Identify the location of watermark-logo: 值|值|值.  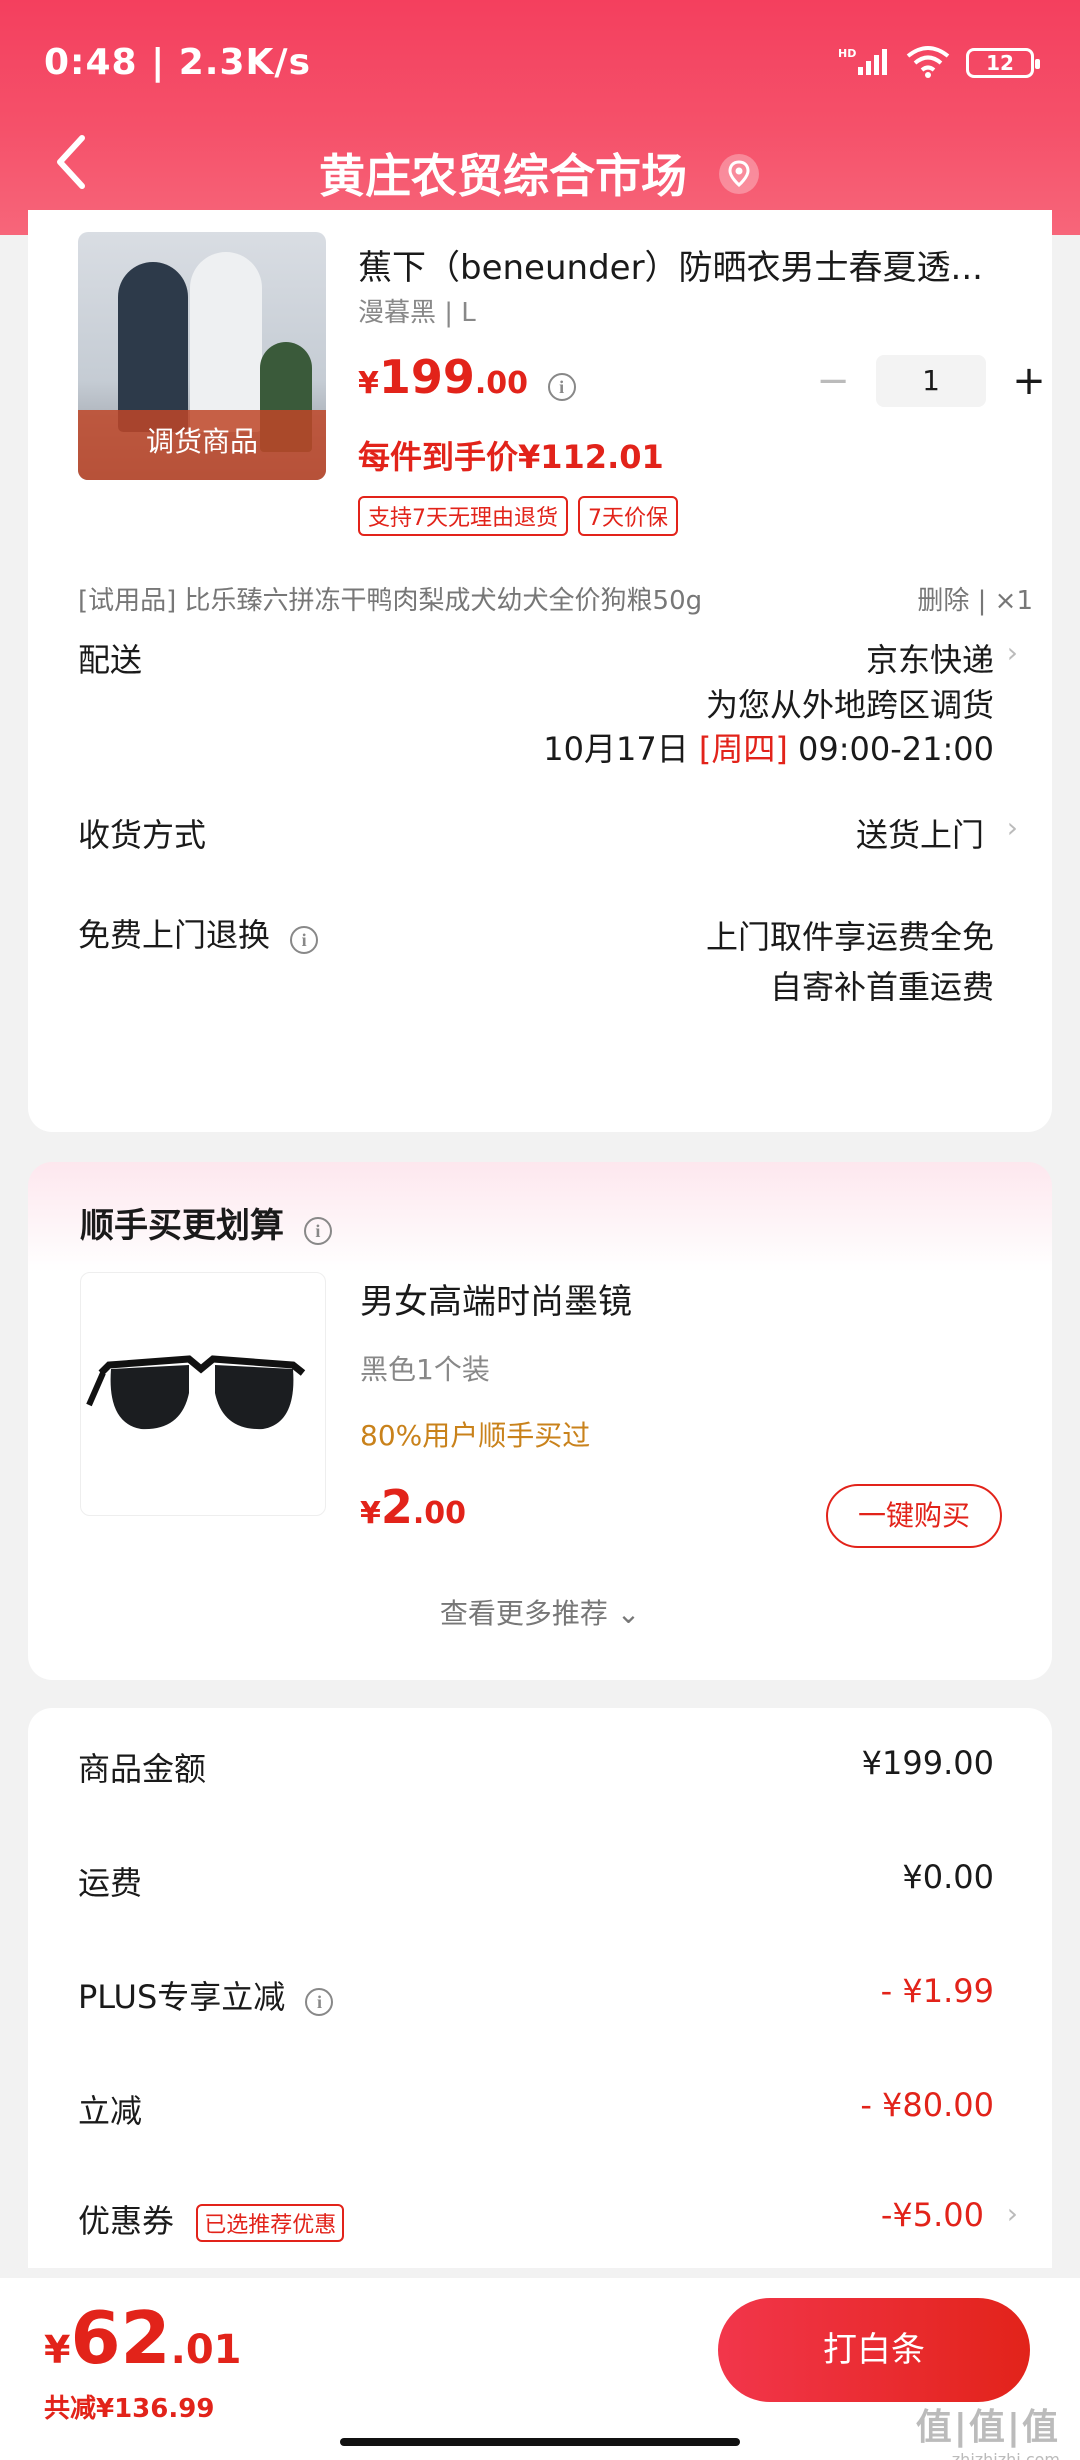
(987, 2427).